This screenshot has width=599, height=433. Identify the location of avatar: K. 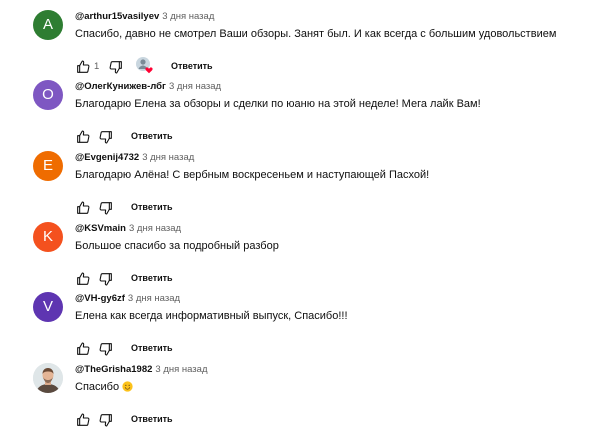
(48, 237).